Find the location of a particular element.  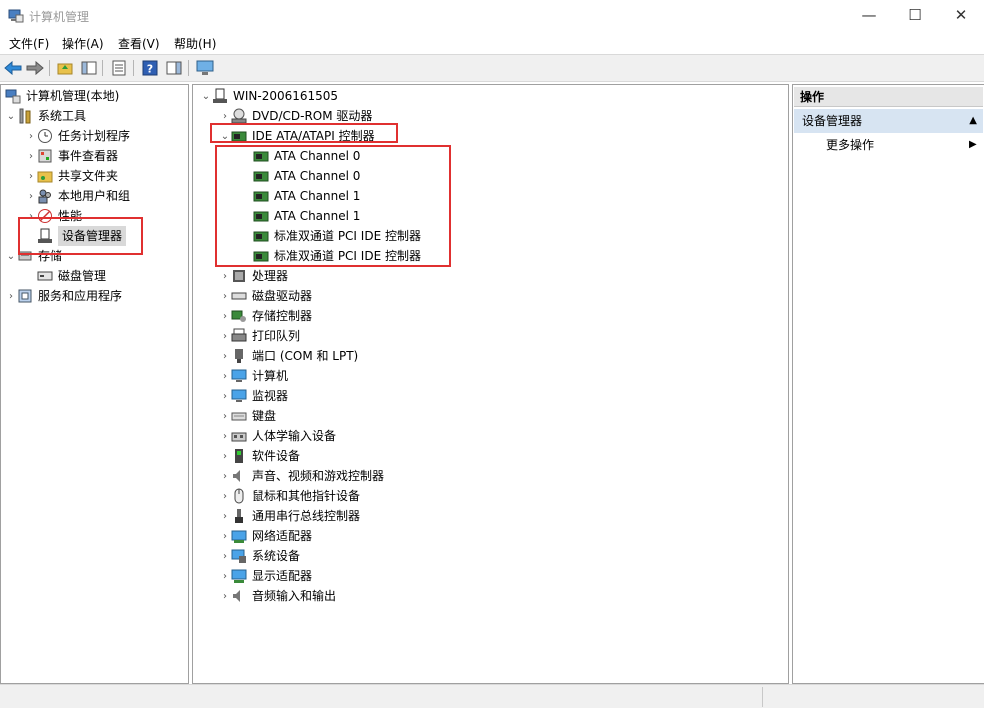

help-icon: ? is located at coordinates (150, 68).